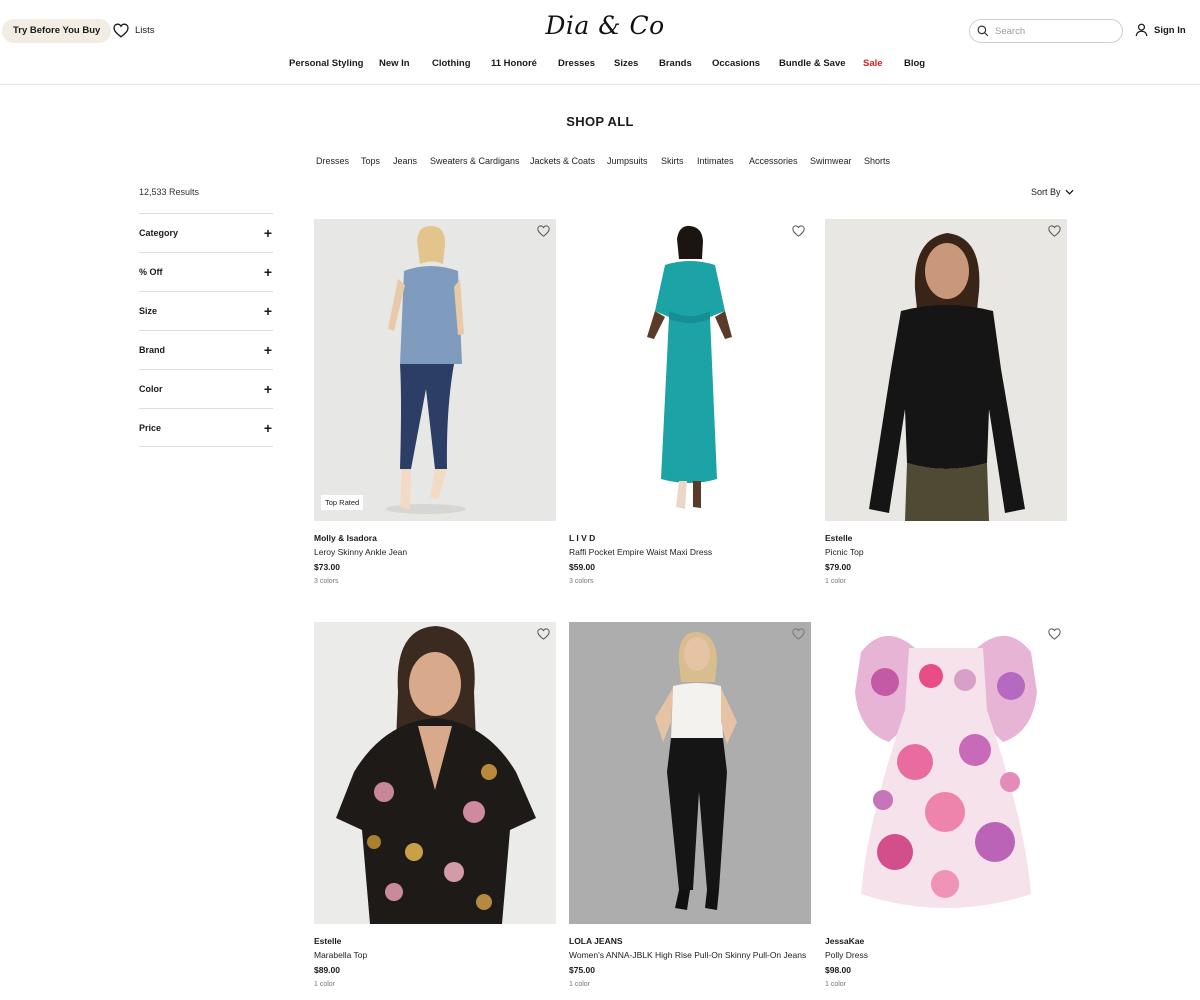  I want to click on chevron-down-icon, so click(1069, 192).